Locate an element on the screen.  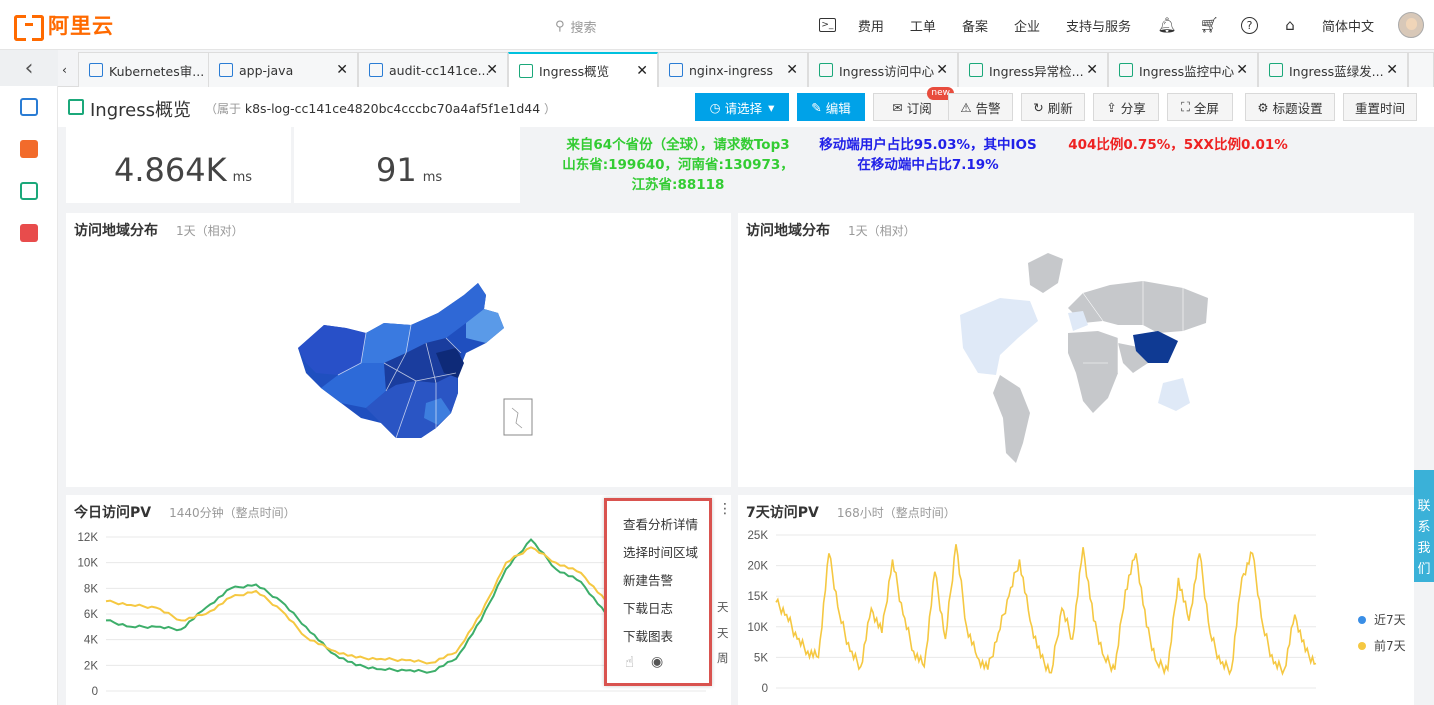
terminal-icon: >_ is located at coordinates (827, 25).